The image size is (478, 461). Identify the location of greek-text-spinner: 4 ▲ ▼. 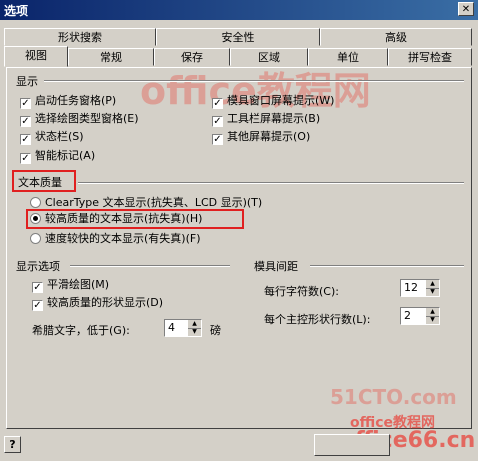
(183, 328).